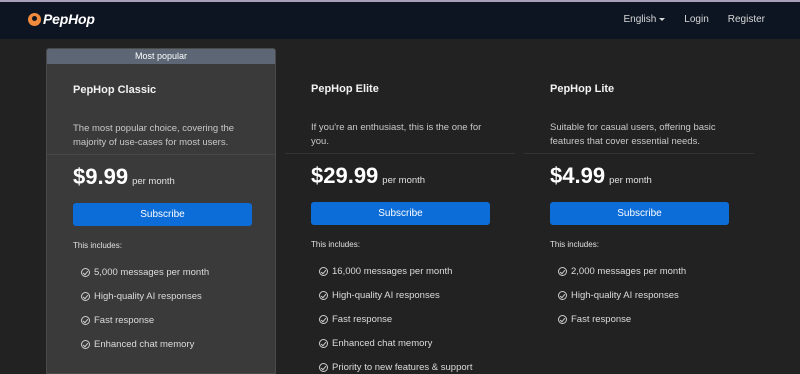 The width and height of the screenshot is (800, 374). What do you see at coordinates (402, 367) in the screenshot?
I see `feature-text: Priority to new features & support` at bounding box center [402, 367].